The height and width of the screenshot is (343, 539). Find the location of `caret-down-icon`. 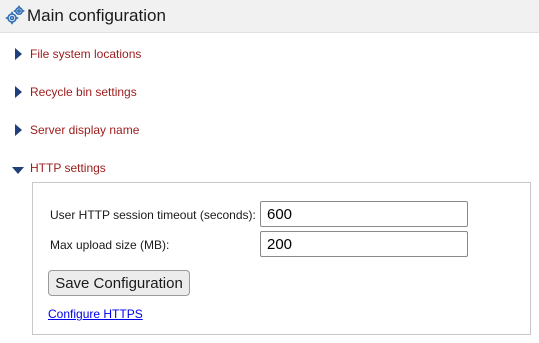

caret-down-icon is located at coordinates (18, 168).